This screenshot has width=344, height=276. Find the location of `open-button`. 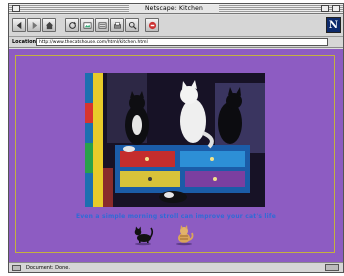

open-button is located at coordinates (102, 25).